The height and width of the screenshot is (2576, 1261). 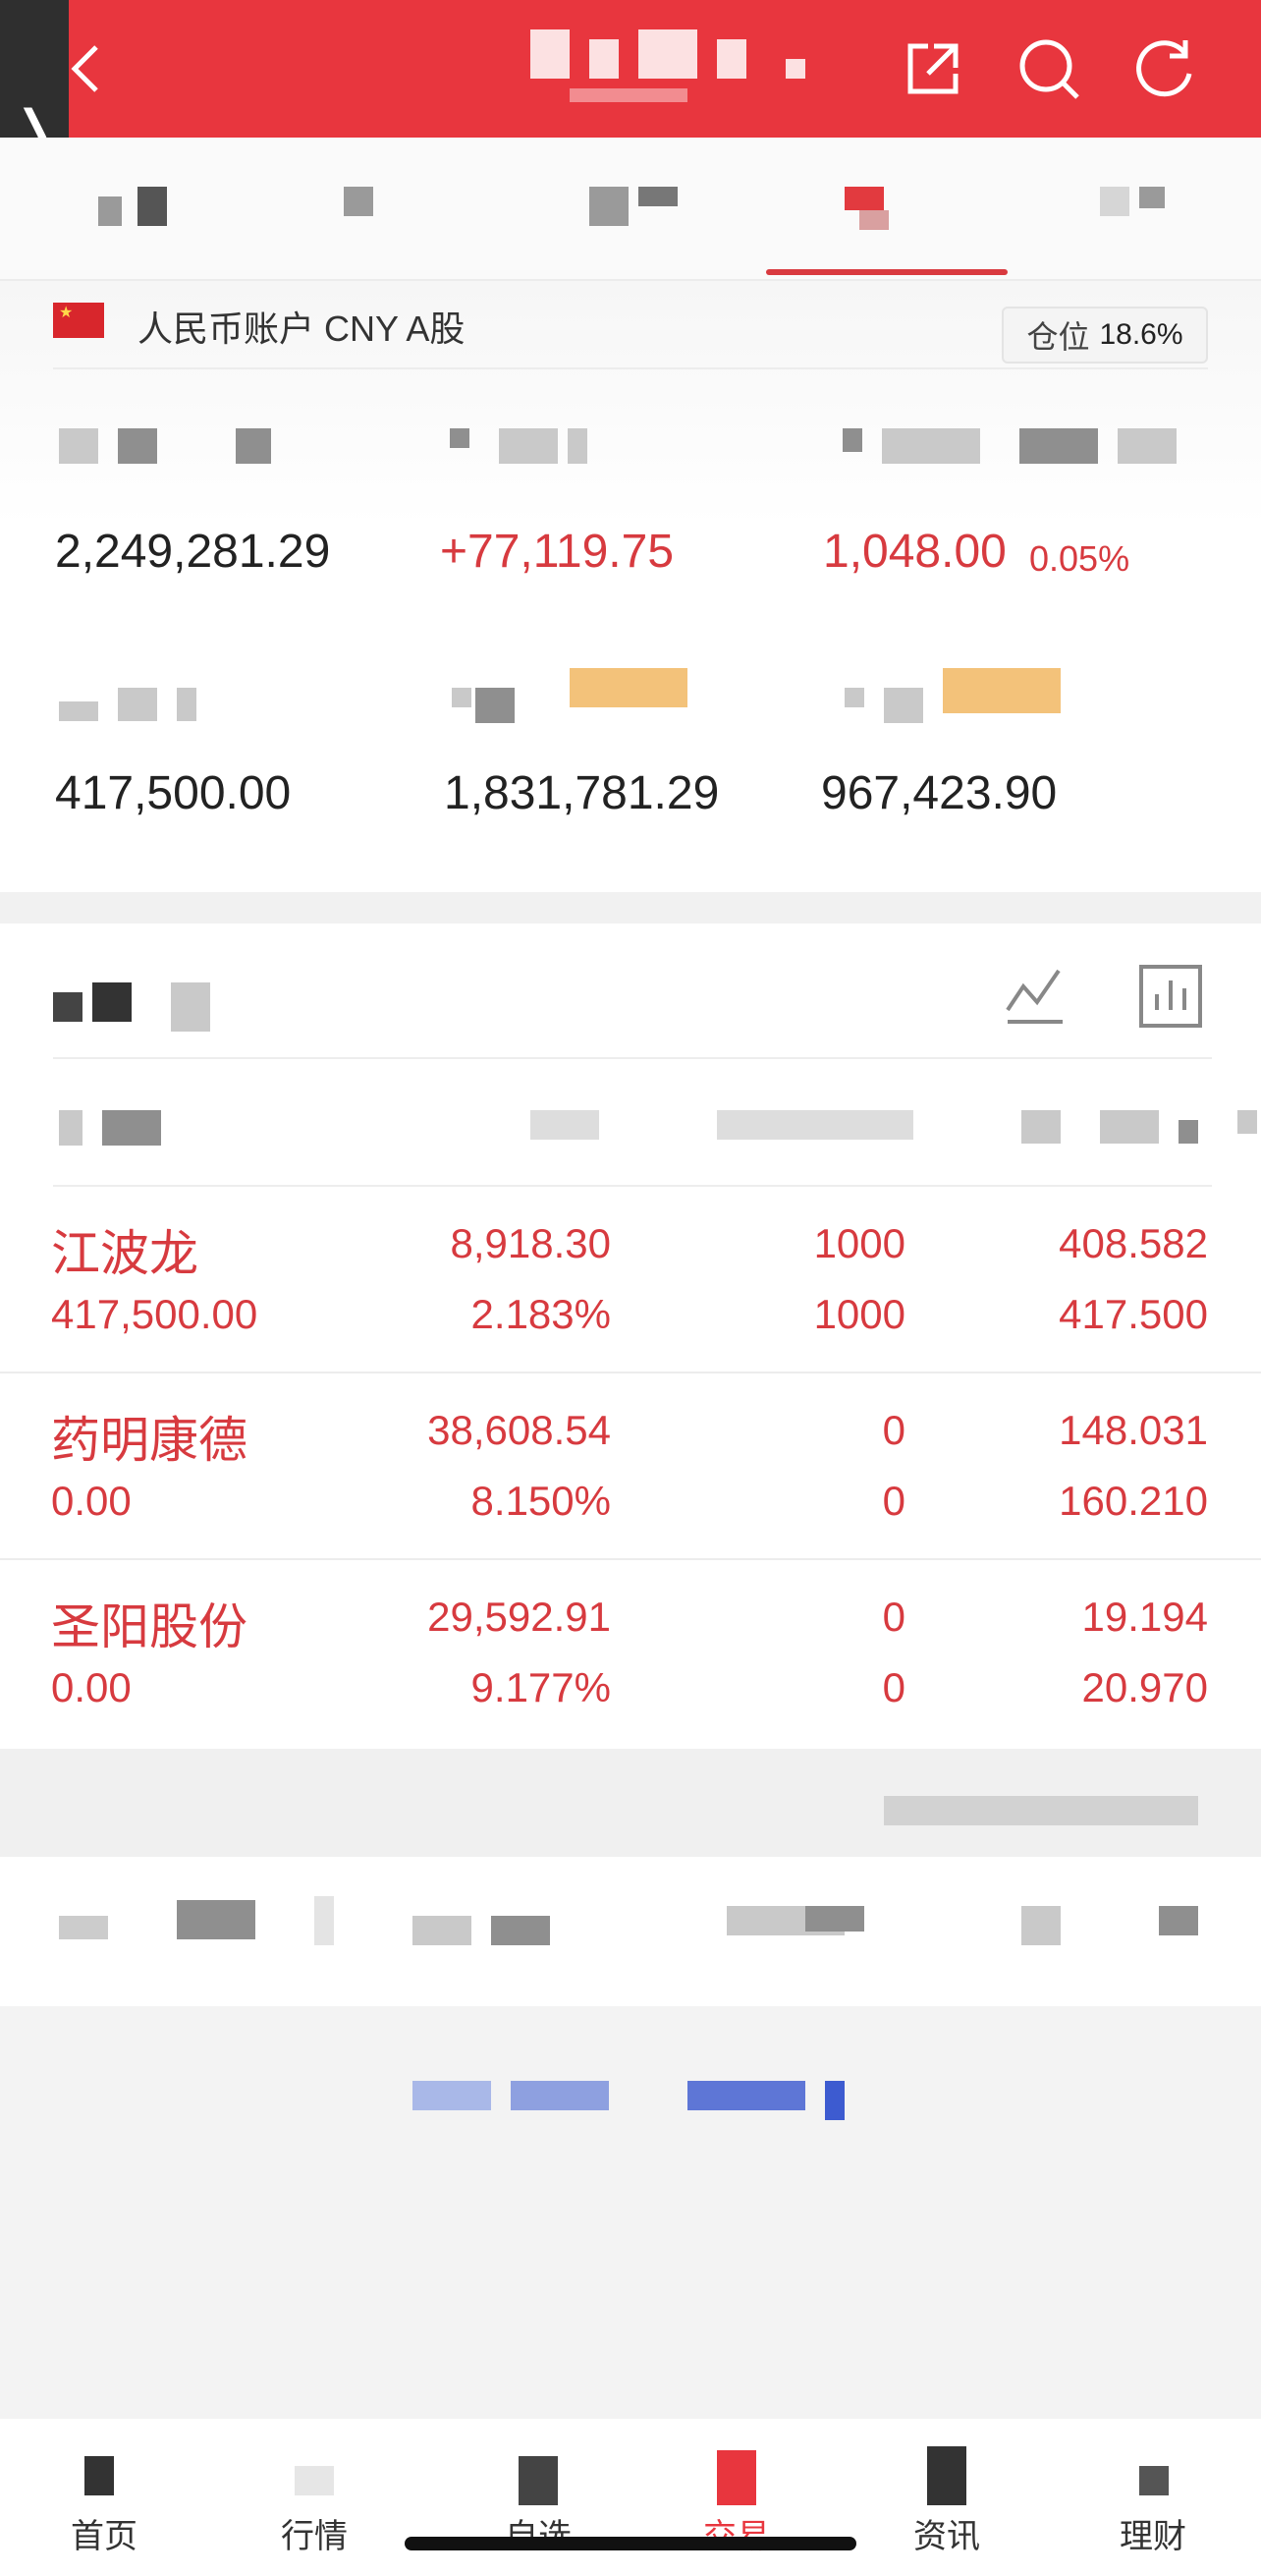 I want to click on stock-available-qty: 1000, so click(x=859, y=1314).